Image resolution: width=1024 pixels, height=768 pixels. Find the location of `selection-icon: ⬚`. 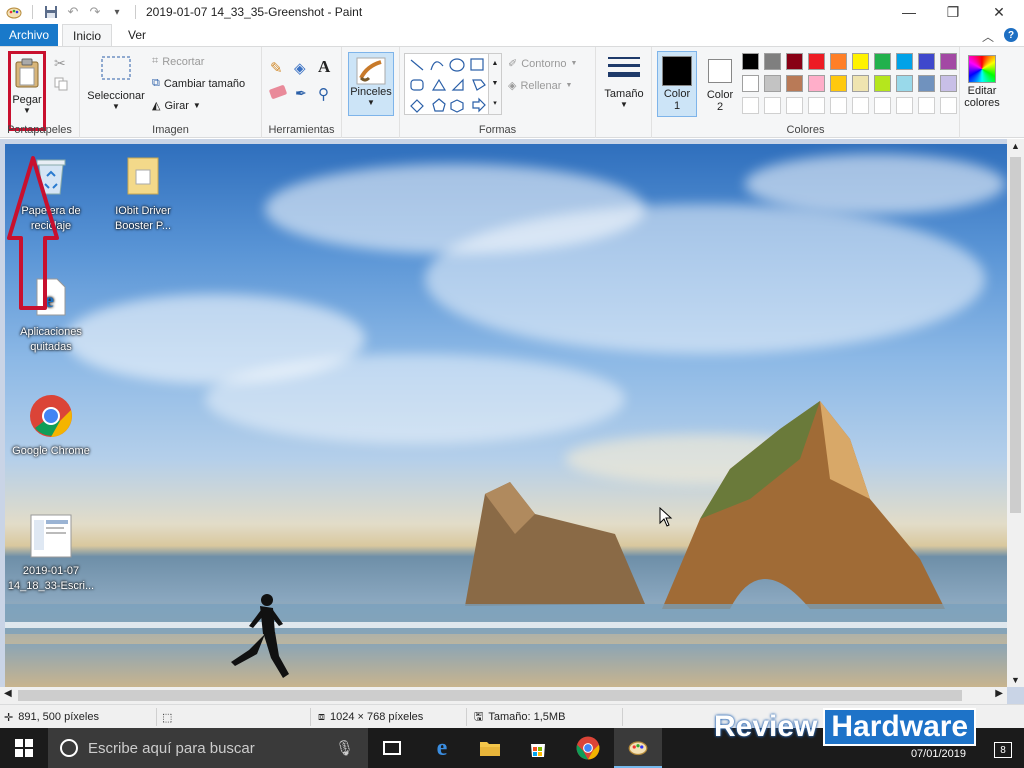

selection-icon: ⬚ is located at coordinates (167, 717).